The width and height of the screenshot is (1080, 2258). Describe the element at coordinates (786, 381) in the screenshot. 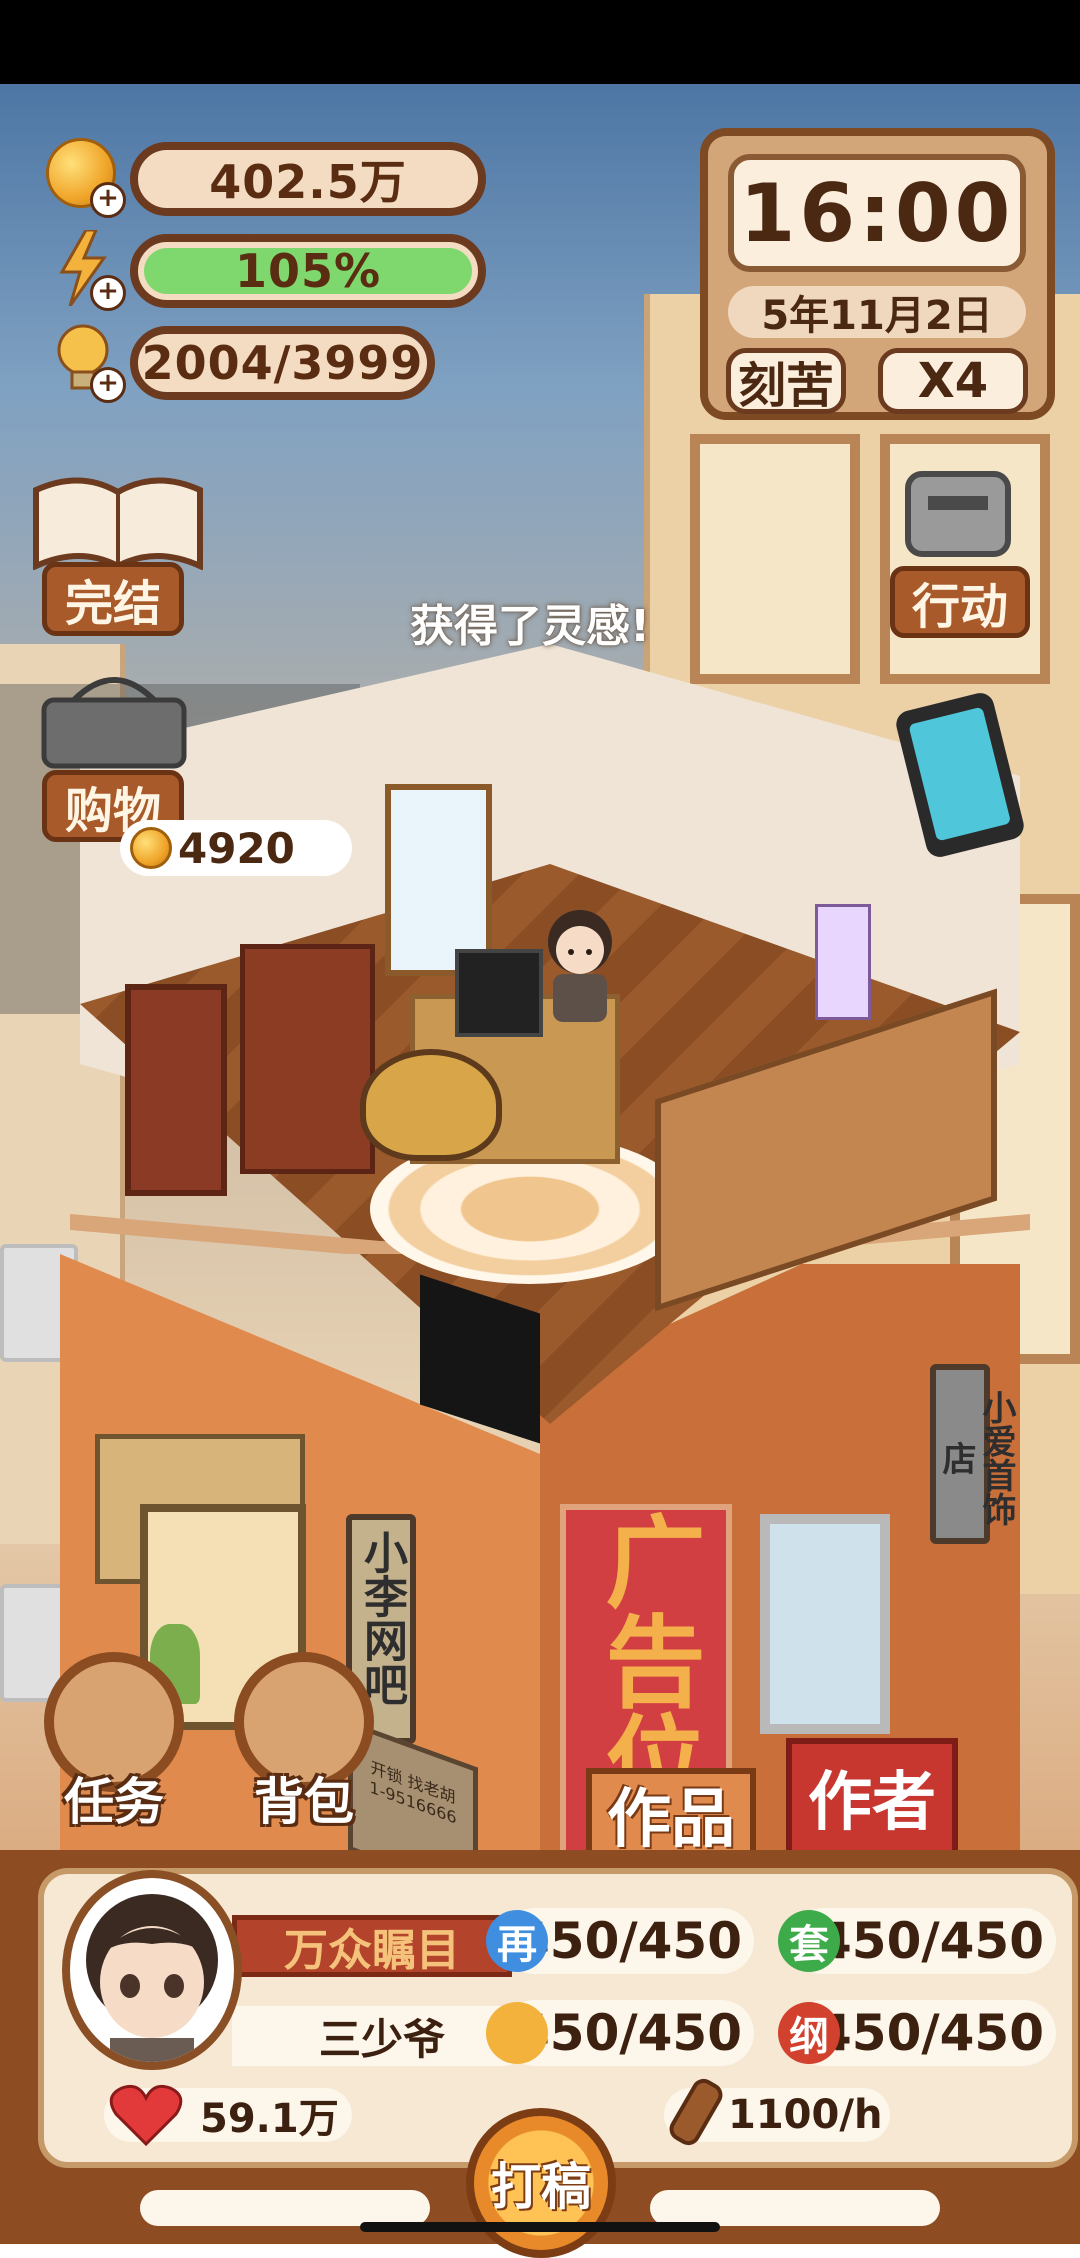

I see `diligent-mode-button: 刻苦` at that location.